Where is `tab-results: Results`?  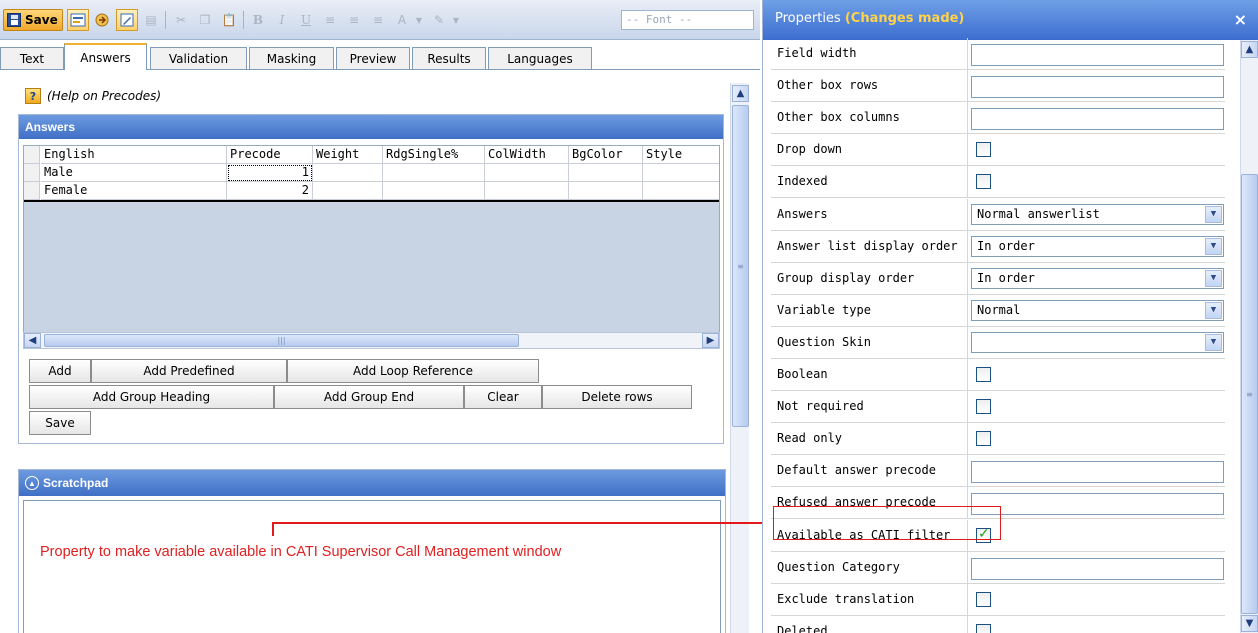
tab-results: Results is located at coordinates (449, 58).